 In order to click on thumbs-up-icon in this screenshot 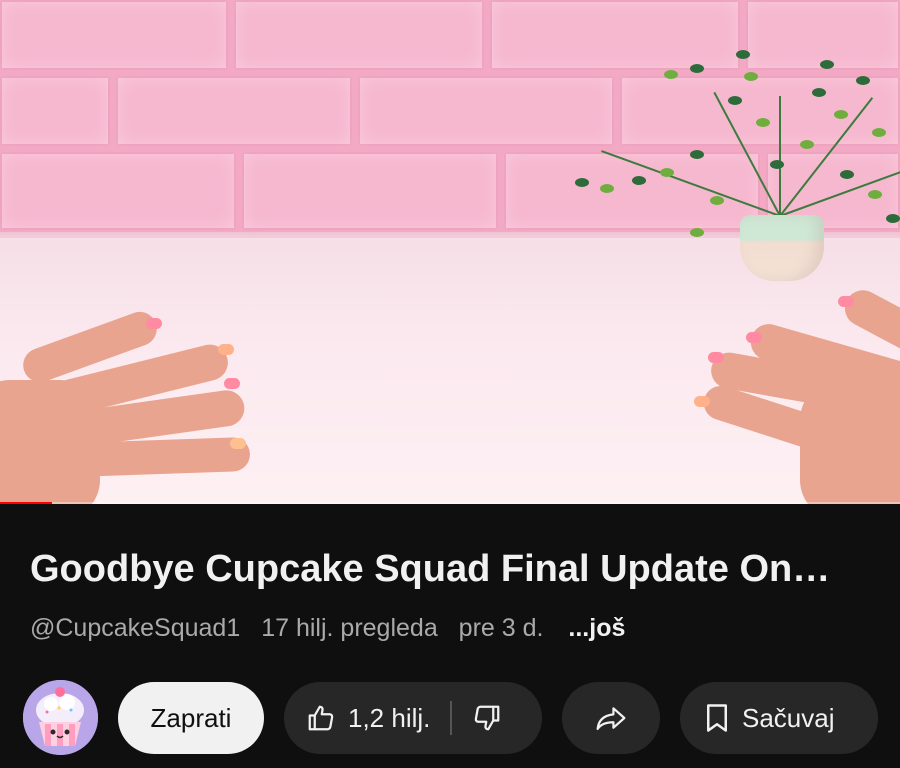, I will do `click(321, 718)`.